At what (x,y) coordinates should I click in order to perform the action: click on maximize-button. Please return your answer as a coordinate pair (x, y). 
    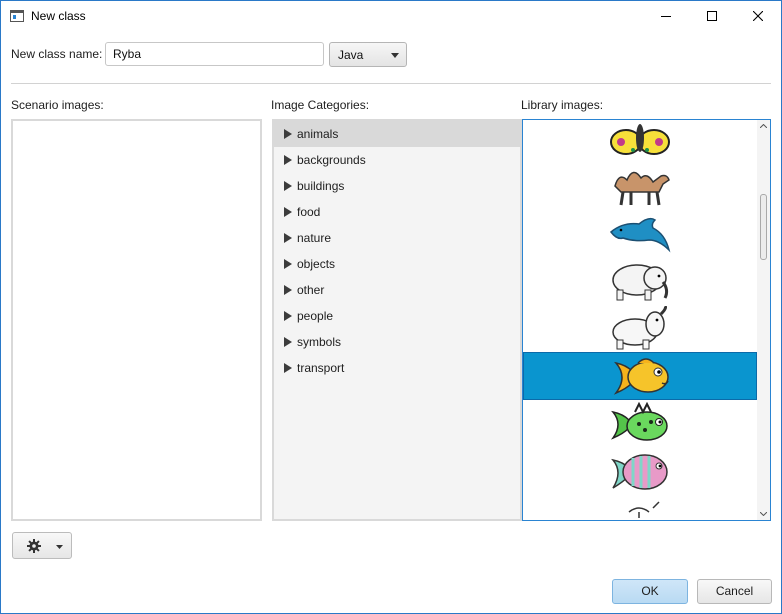
    Looking at the image, I should click on (712, 16).